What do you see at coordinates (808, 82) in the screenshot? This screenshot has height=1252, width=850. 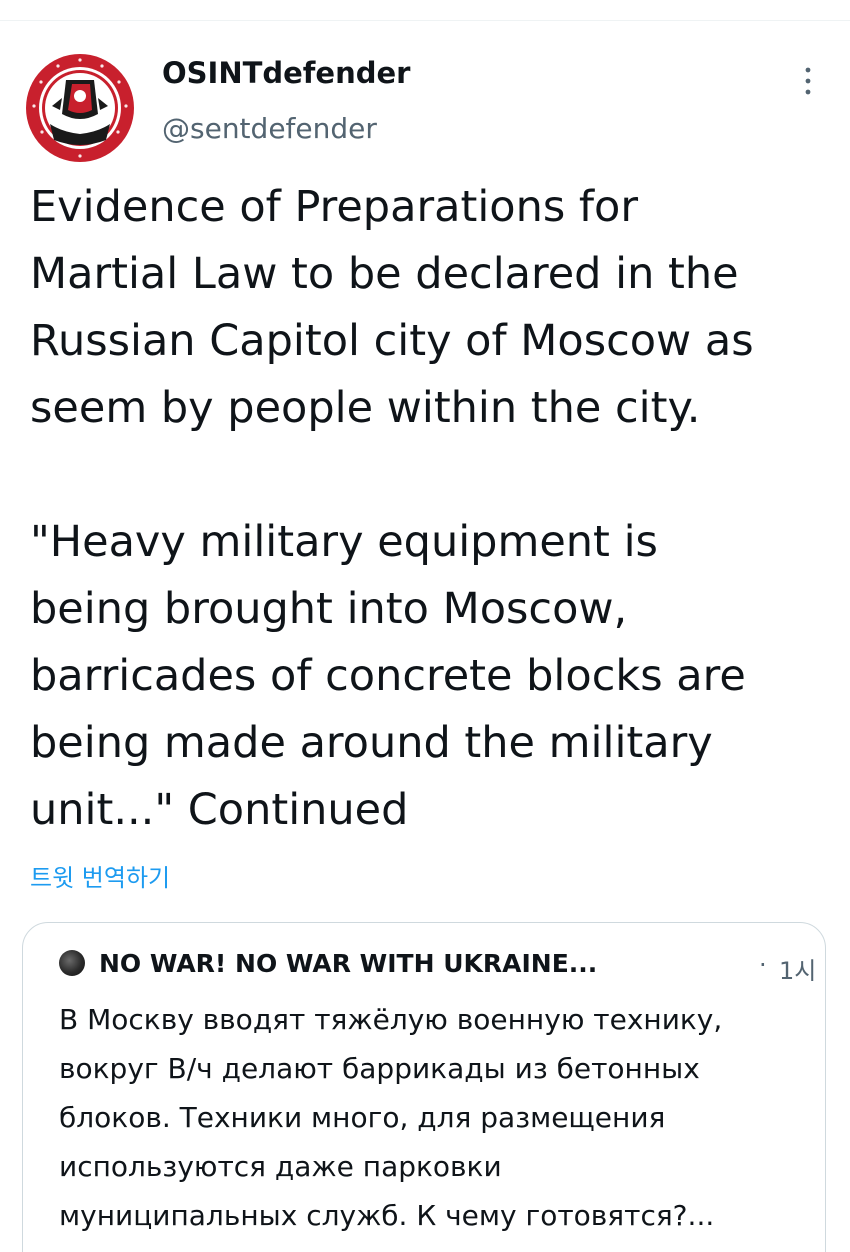 I see `more-options-icon` at bounding box center [808, 82].